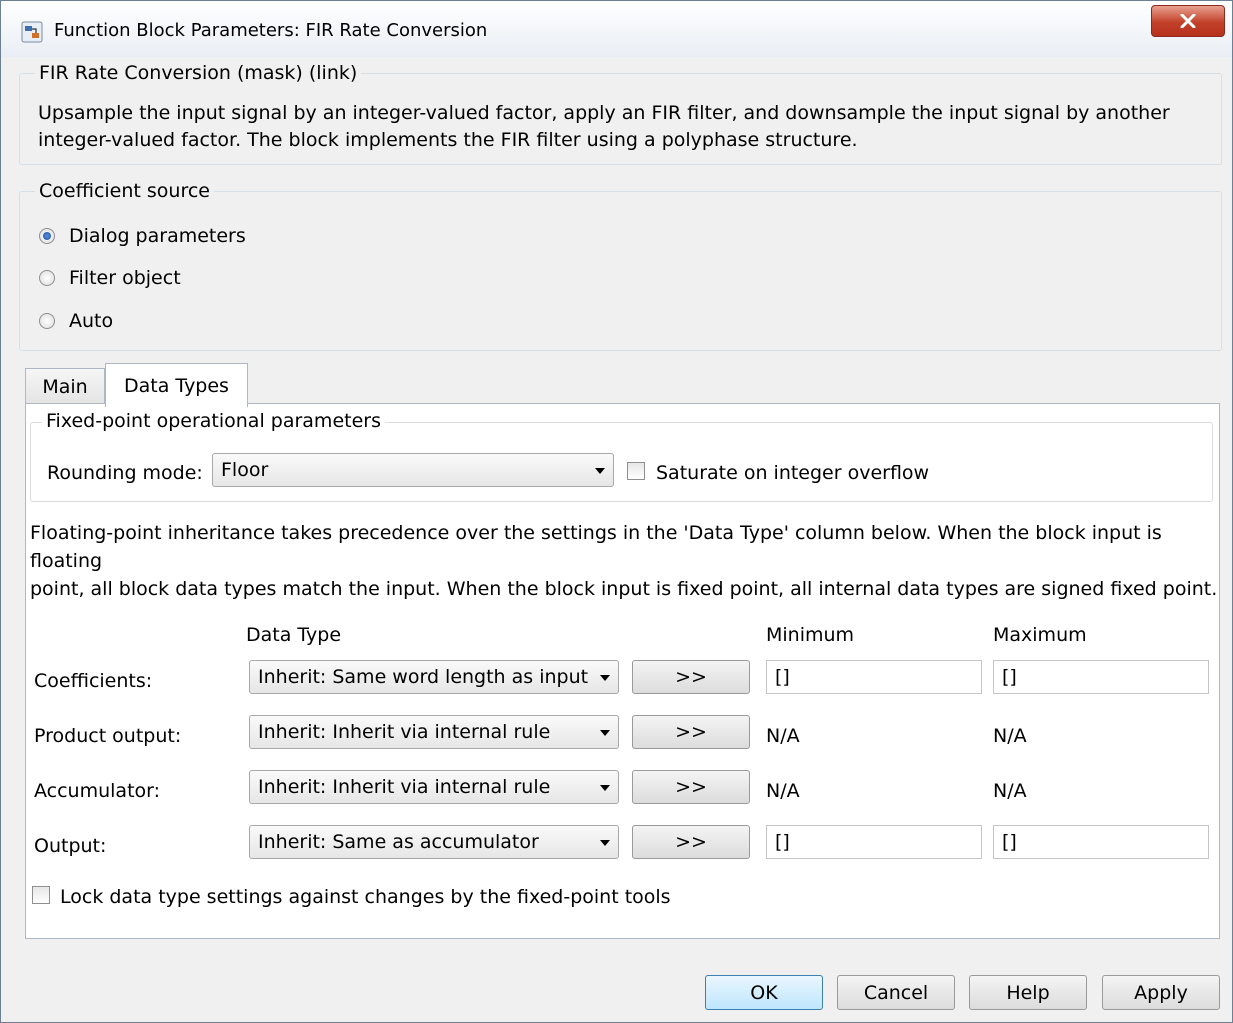 Image resolution: width=1233 pixels, height=1023 pixels. What do you see at coordinates (793, 473) in the screenshot?
I see `saturate-label: Saturate on integer overflow` at bounding box center [793, 473].